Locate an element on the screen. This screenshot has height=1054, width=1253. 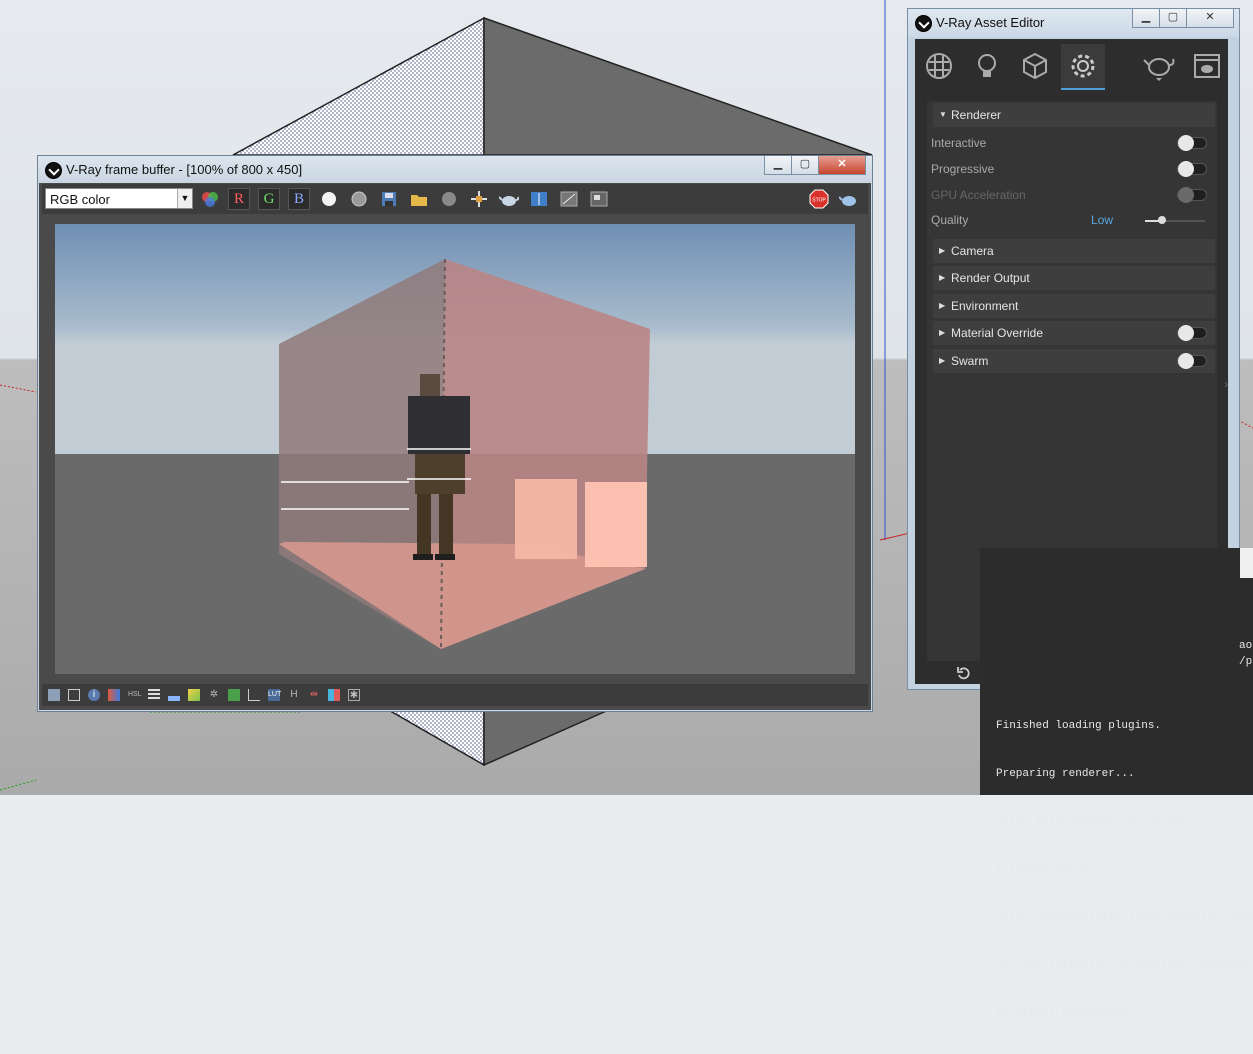
progressive-row: Progressive is located at coordinates (1072, 169).